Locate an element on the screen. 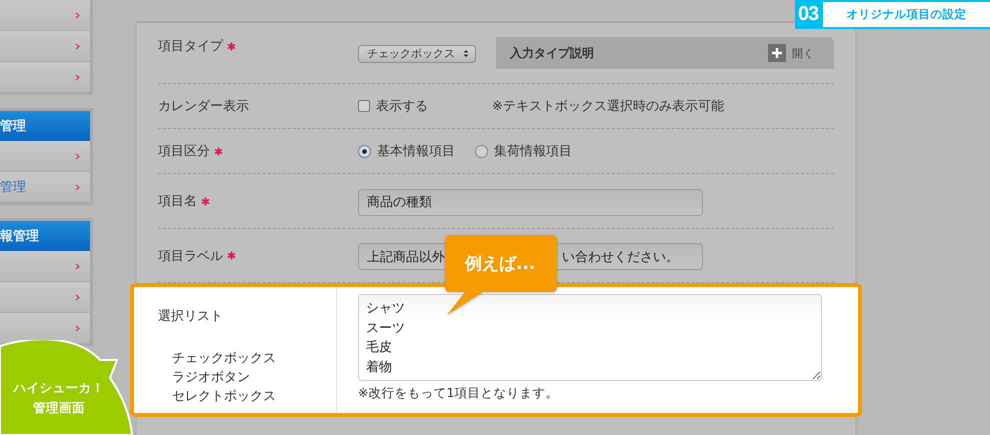  field-text: 上記商品以外 is located at coordinates (406, 257).